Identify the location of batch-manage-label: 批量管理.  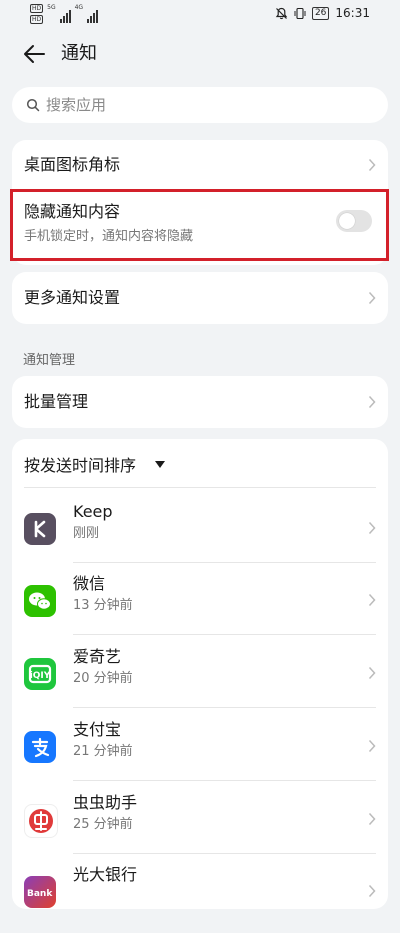
(56, 401).